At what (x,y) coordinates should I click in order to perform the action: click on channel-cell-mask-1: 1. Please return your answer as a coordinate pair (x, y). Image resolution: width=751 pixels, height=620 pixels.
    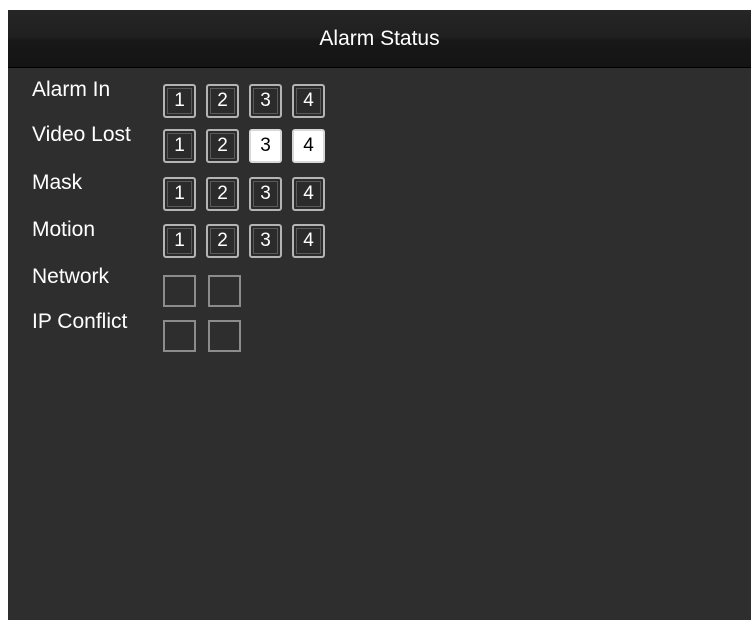
    Looking at the image, I should click on (179, 194).